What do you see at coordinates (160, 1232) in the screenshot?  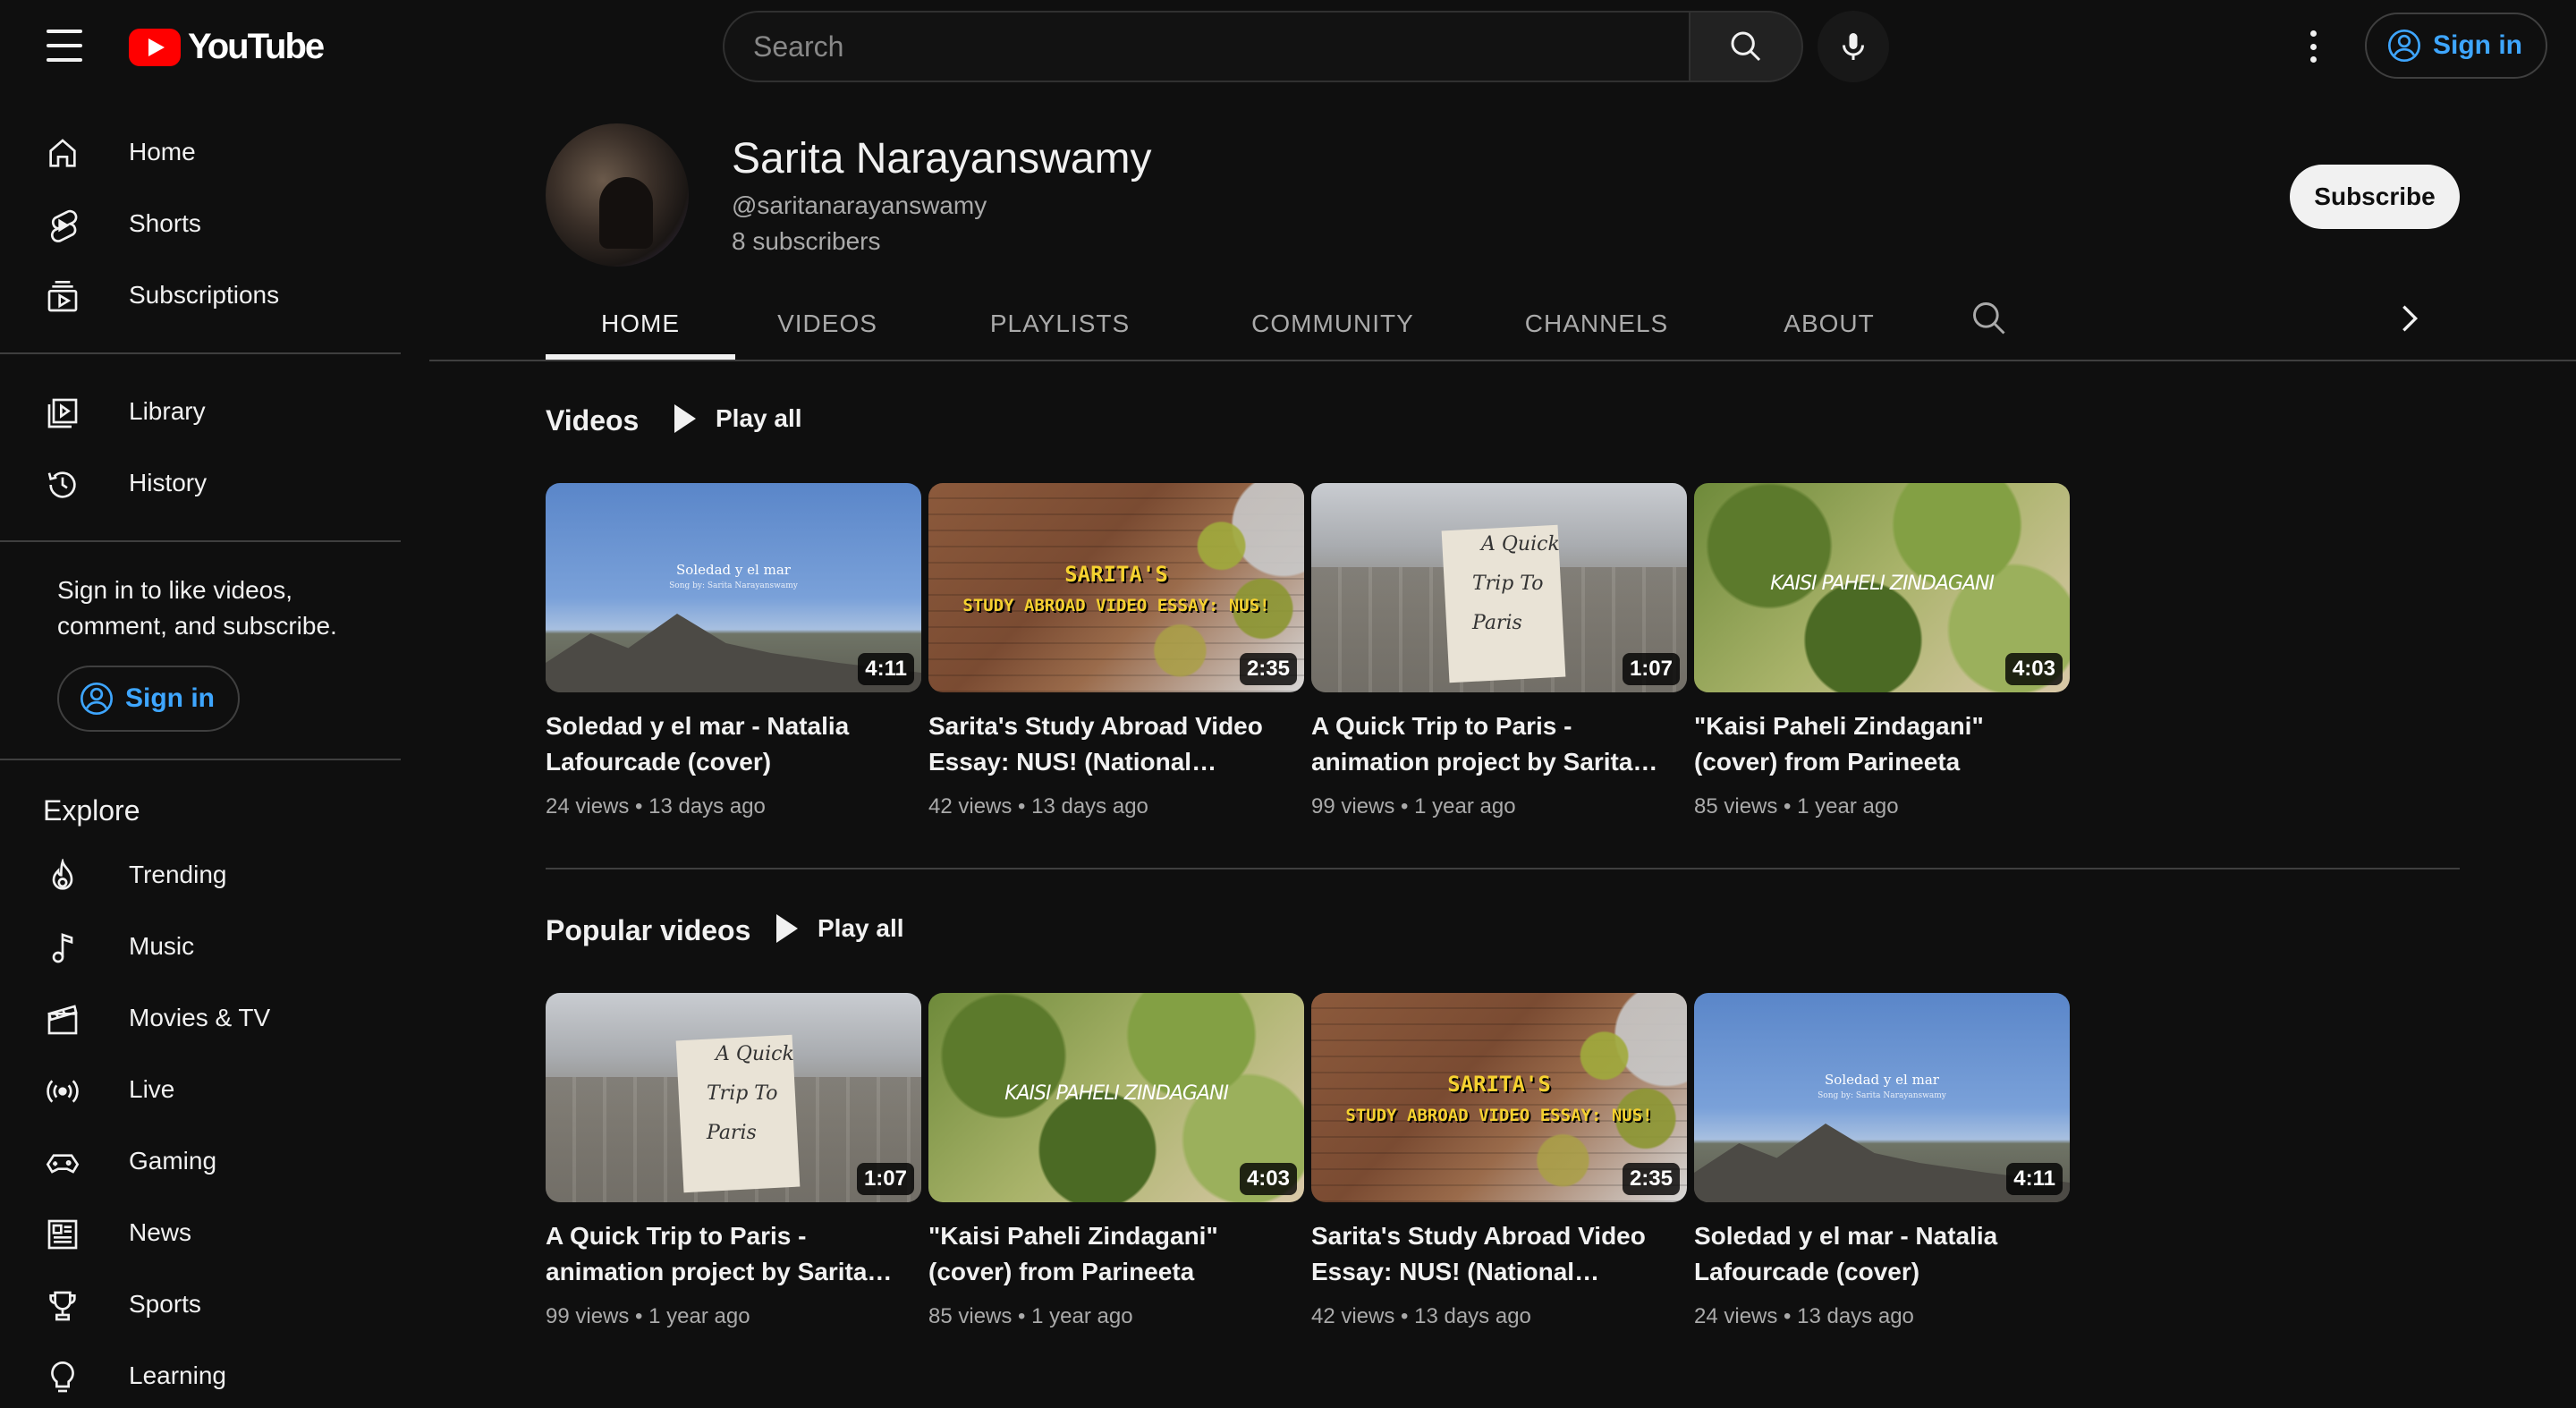 I see `sidebar-item-label: News` at bounding box center [160, 1232].